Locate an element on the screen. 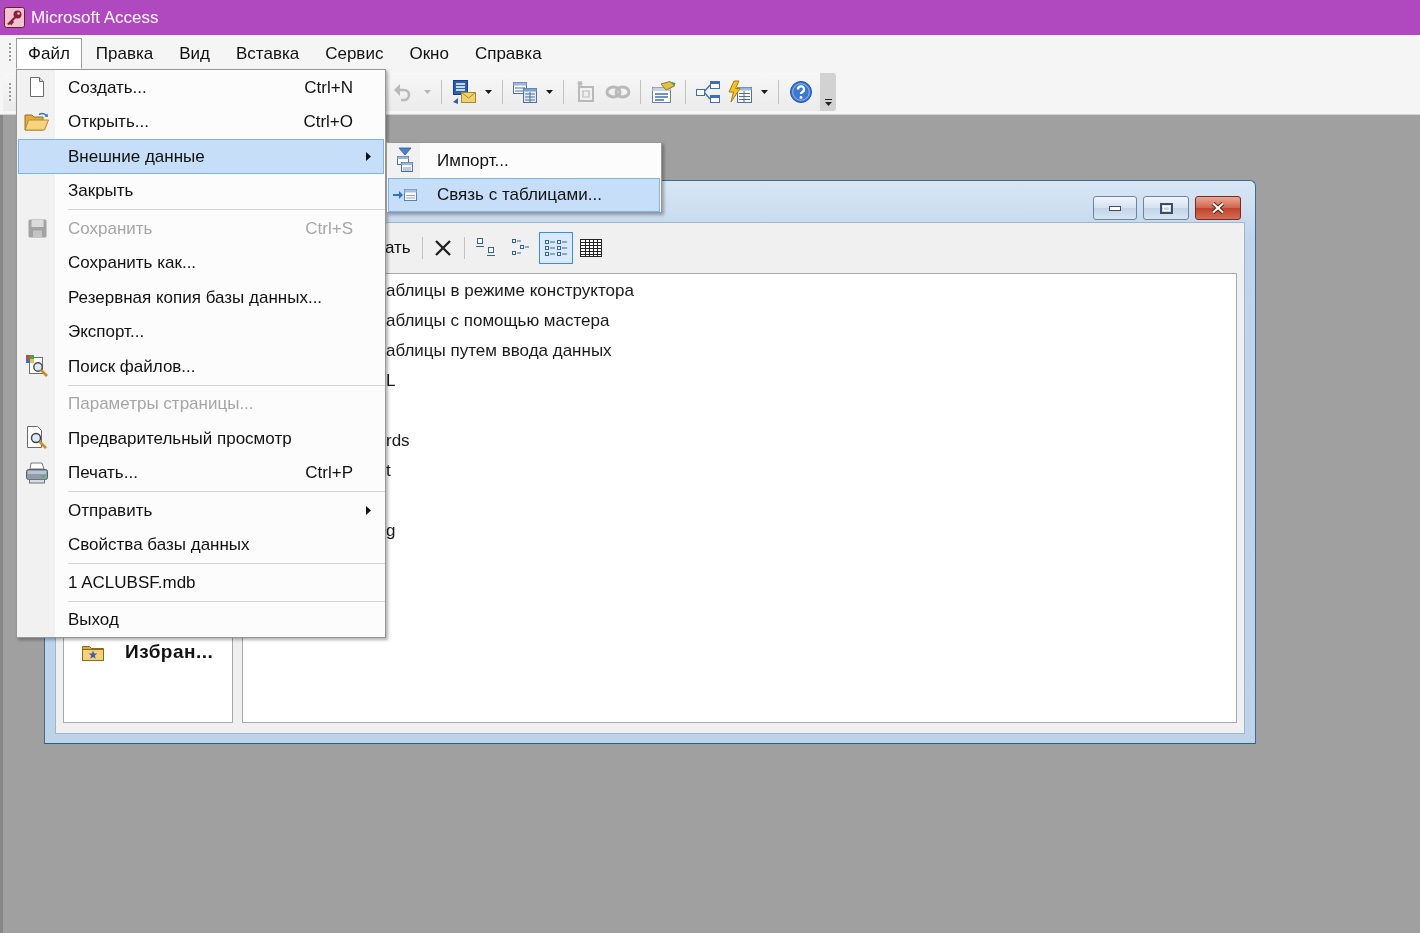 This screenshot has height=933, width=1420. menu-item: Предварительный просмотр is located at coordinates (201, 438).